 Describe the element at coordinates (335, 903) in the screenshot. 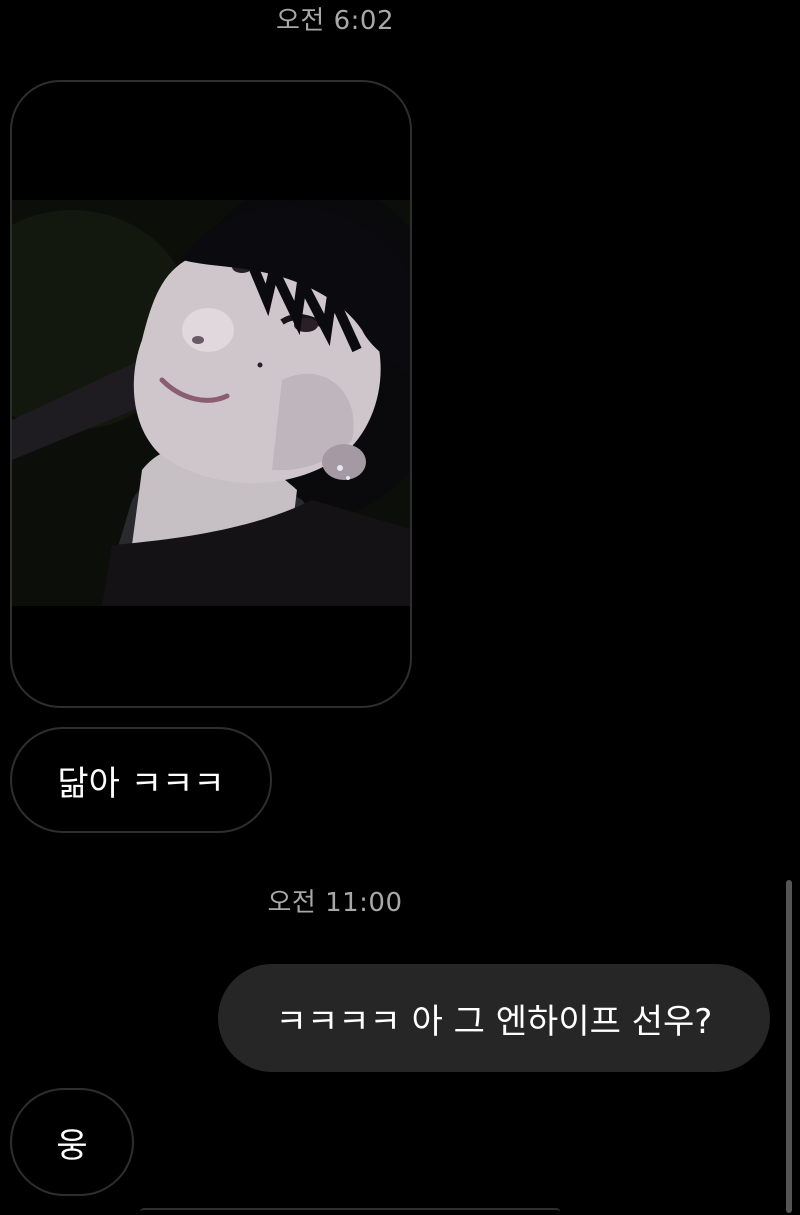

I see `timestamp: 오전 11:00` at that location.